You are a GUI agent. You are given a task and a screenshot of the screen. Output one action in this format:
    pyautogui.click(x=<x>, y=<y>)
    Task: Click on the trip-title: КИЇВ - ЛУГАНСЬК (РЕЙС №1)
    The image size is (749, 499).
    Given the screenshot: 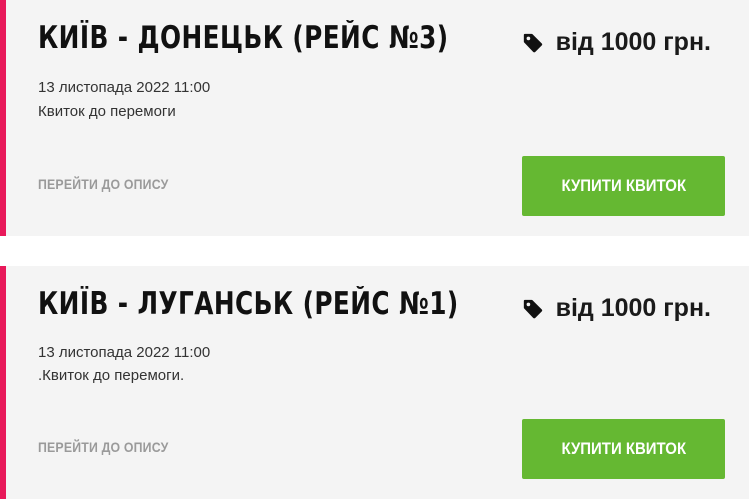 What is the action you would take?
    pyautogui.click(x=248, y=304)
    